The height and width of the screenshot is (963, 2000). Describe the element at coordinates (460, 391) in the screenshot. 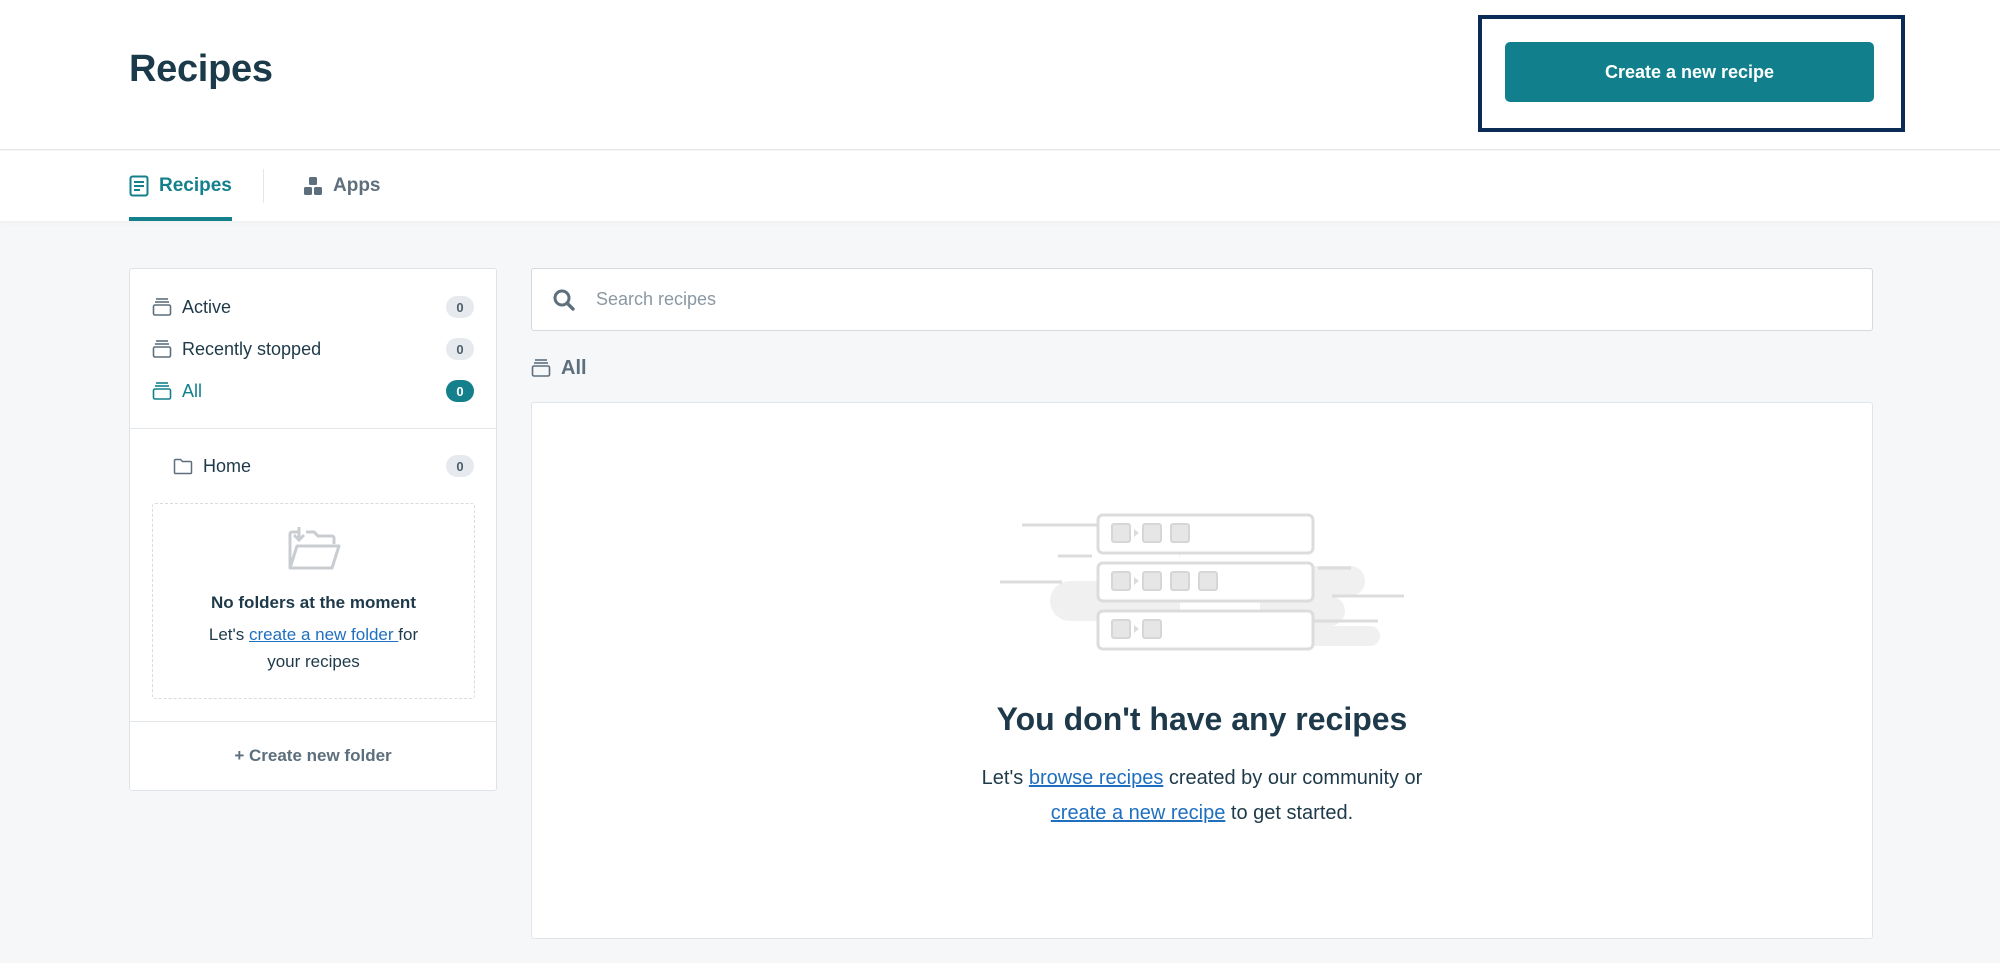

I see `filter-all-count: 0` at that location.